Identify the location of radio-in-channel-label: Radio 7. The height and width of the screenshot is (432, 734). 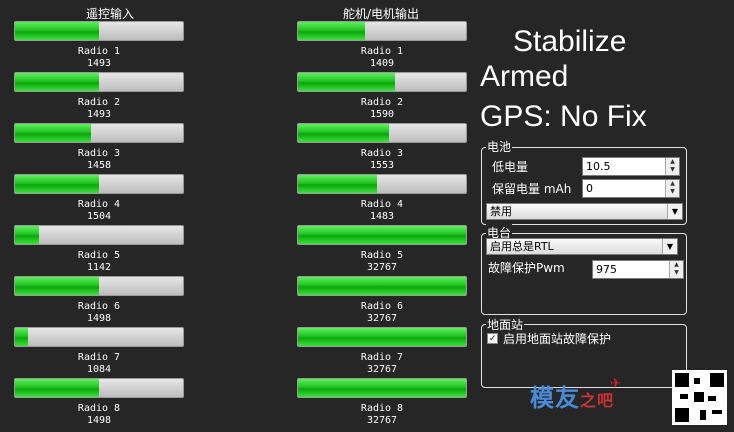
(99, 357).